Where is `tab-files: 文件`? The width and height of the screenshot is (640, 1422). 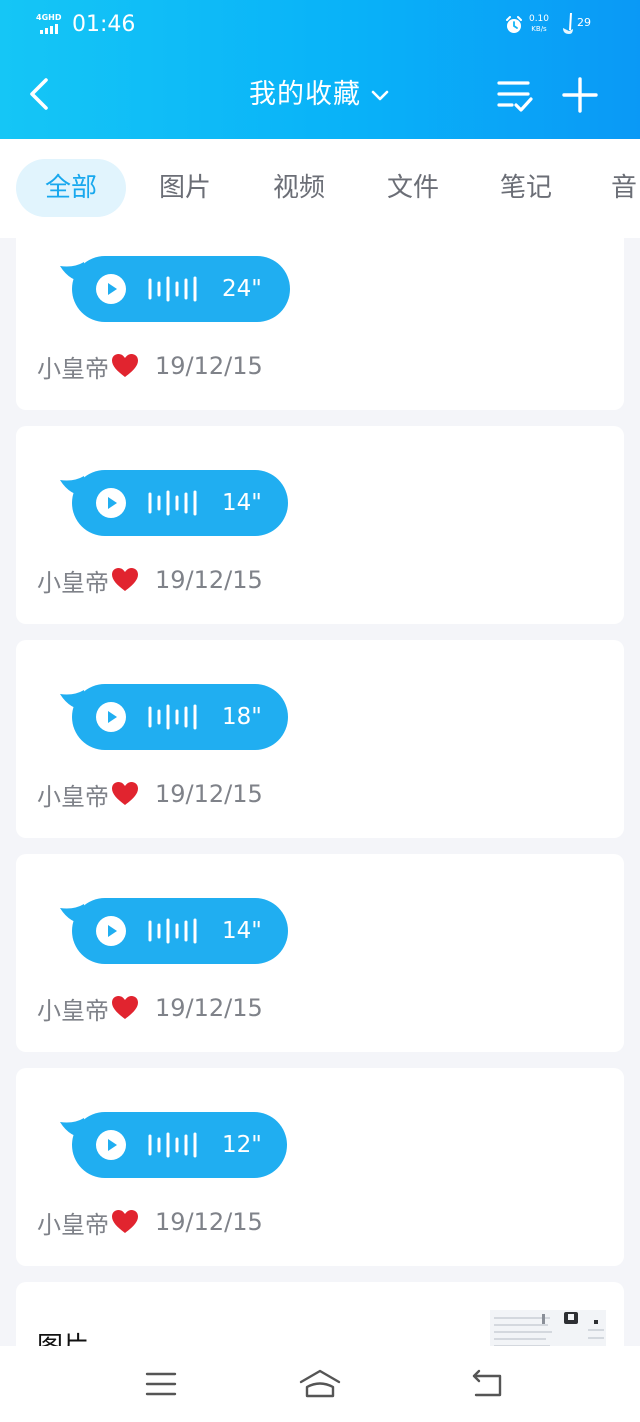
tab-files: 文件 is located at coordinates (413, 188).